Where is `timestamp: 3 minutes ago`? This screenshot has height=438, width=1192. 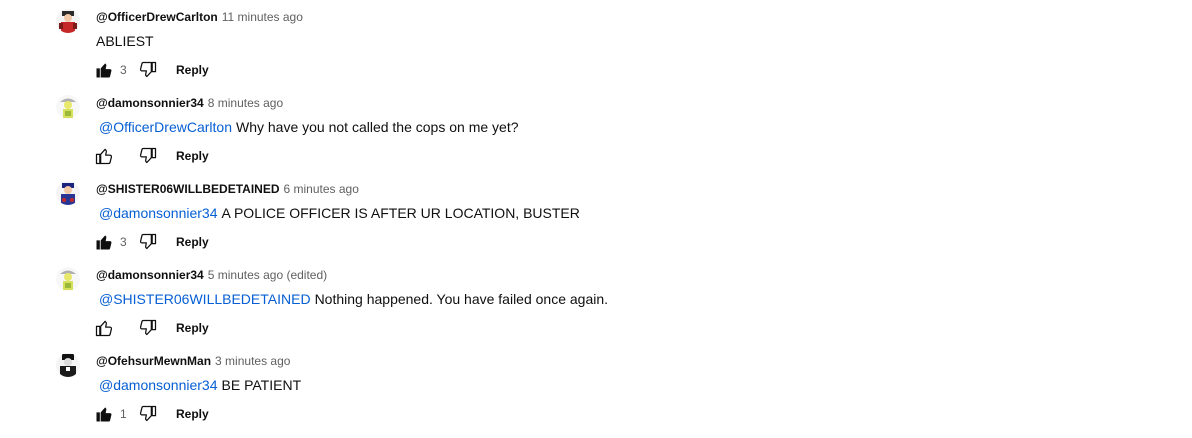
timestamp: 3 minutes ago is located at coordinates (252, 361).